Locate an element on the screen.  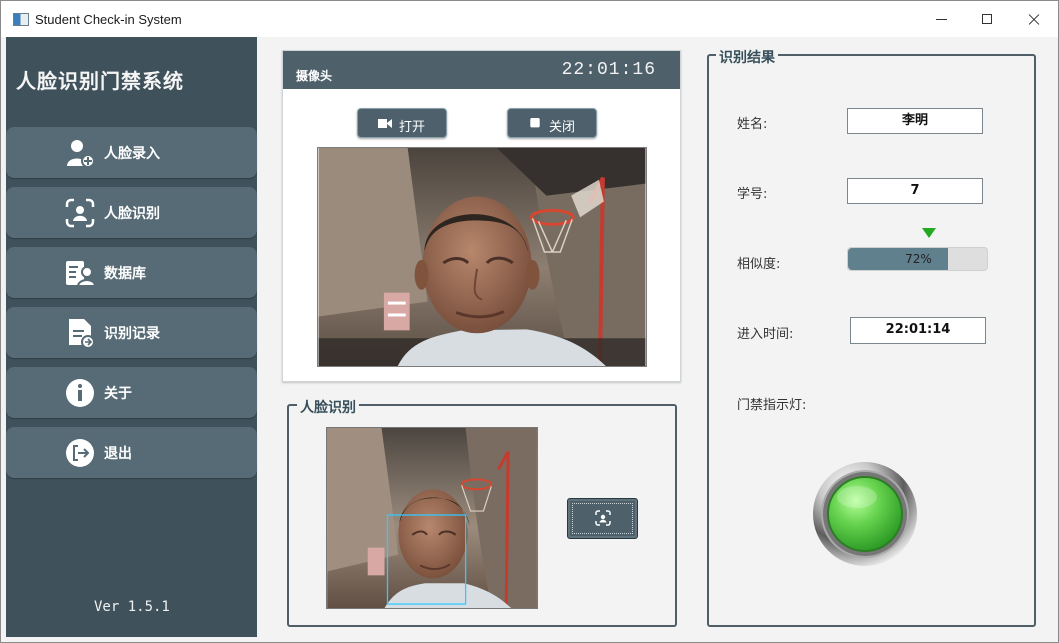
sidebar-item-label: 人脸录入 is located at coordinates (132, 154).